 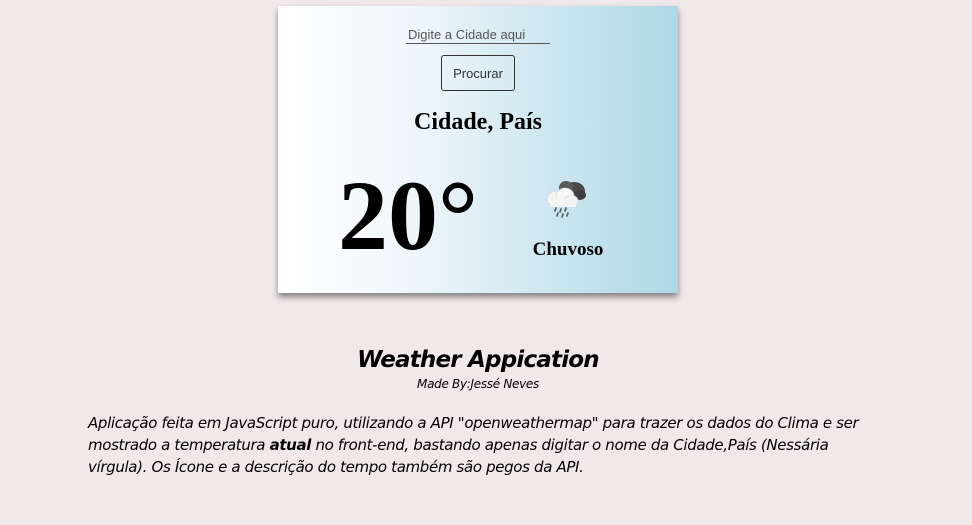 I want to click on city-search-input, so click(x=478, y=35).